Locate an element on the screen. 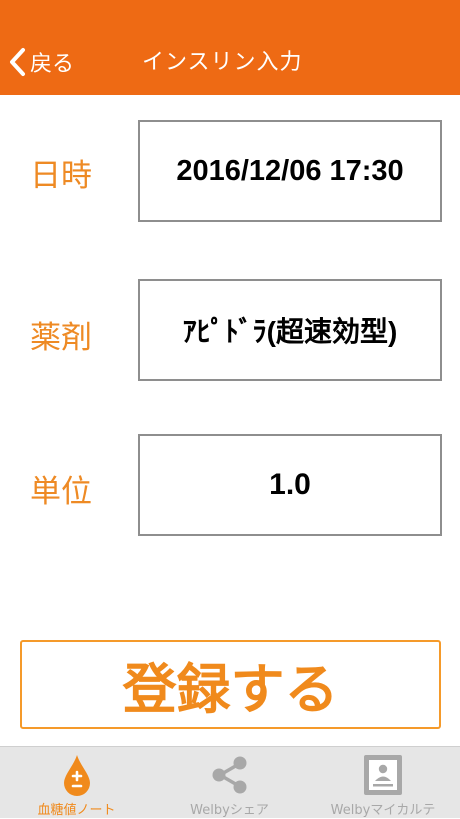 This screenshot has width=460, height=819. tab-label-blood-glucose-note: 血糖値ノート is located at coordinates (76, 810).